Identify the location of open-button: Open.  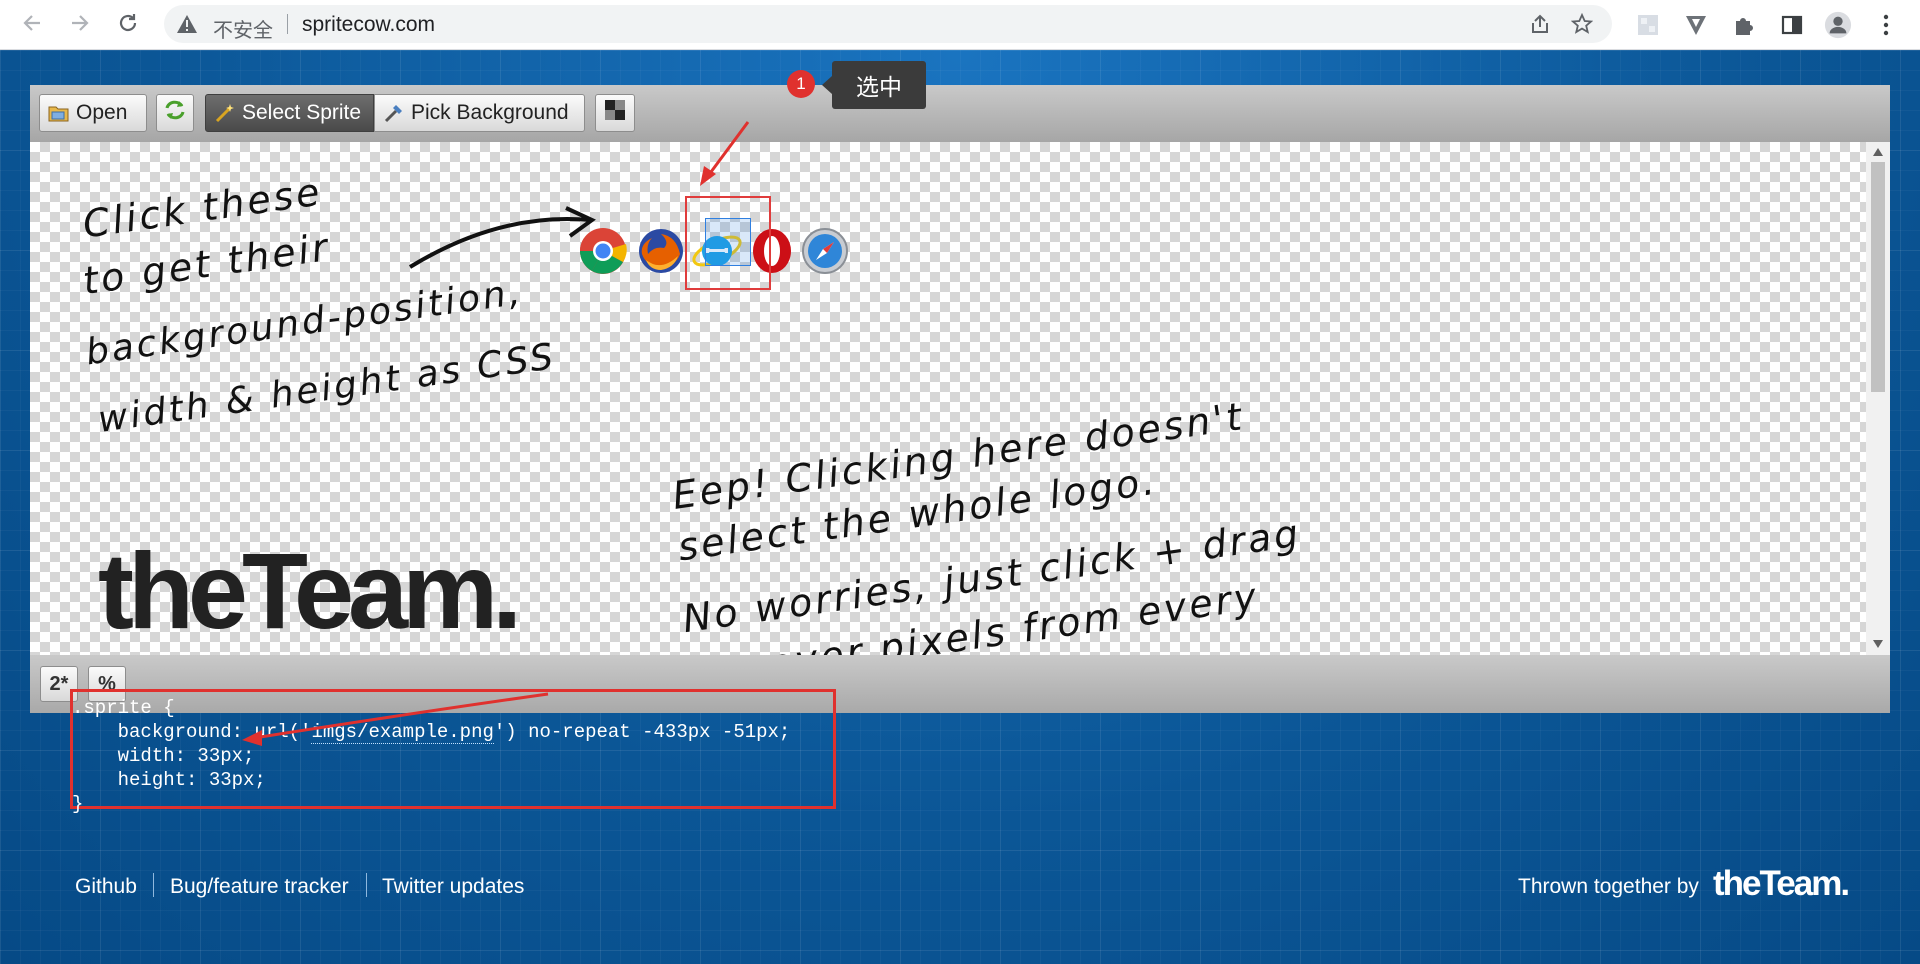
(93, 113).